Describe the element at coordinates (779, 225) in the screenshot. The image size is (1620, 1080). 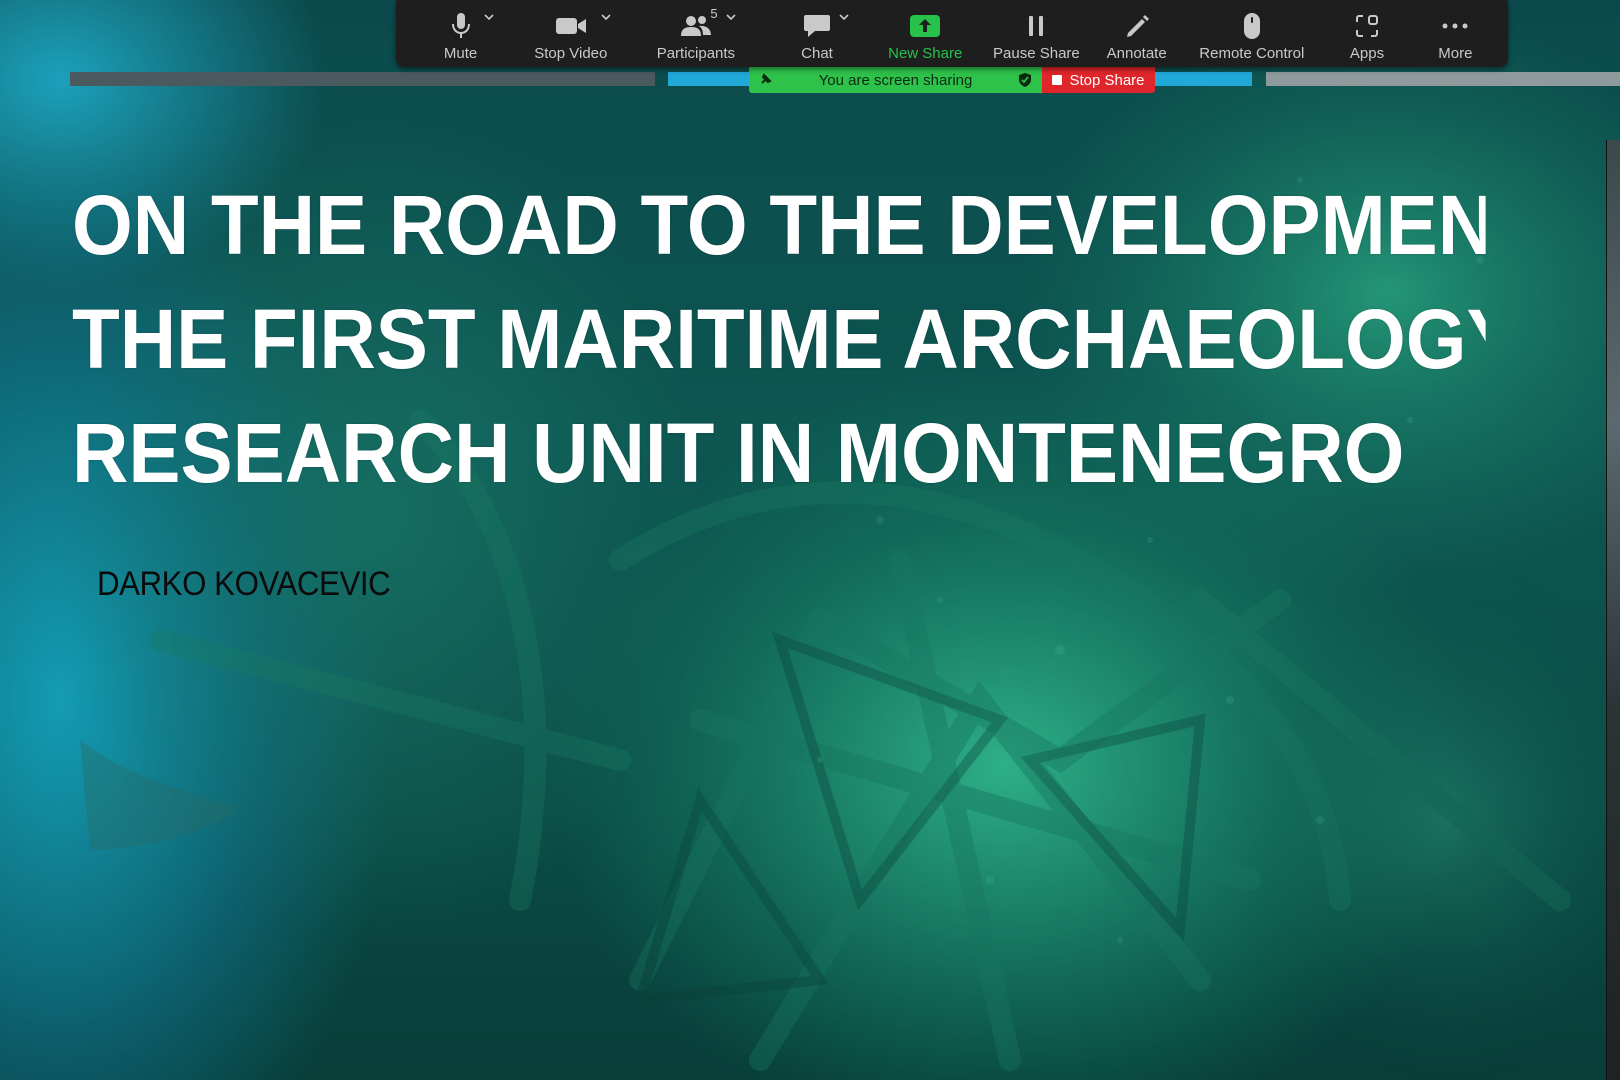
I see `slide-title-line-1: ON THE ROAD TO THE DEVELOPMENT` at that location.